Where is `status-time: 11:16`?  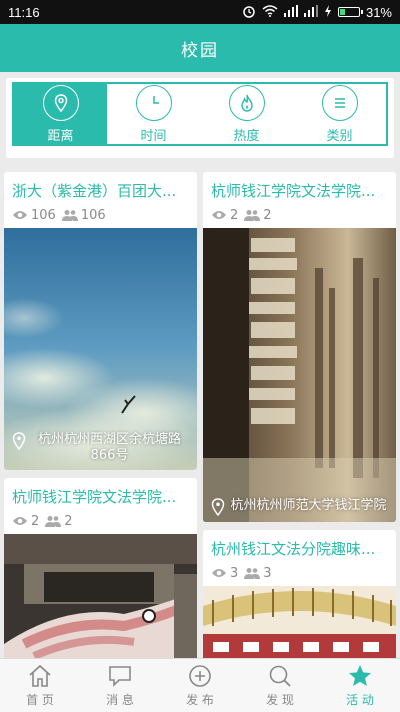 status-time: 11:16 is located at coordinates (24, 12).